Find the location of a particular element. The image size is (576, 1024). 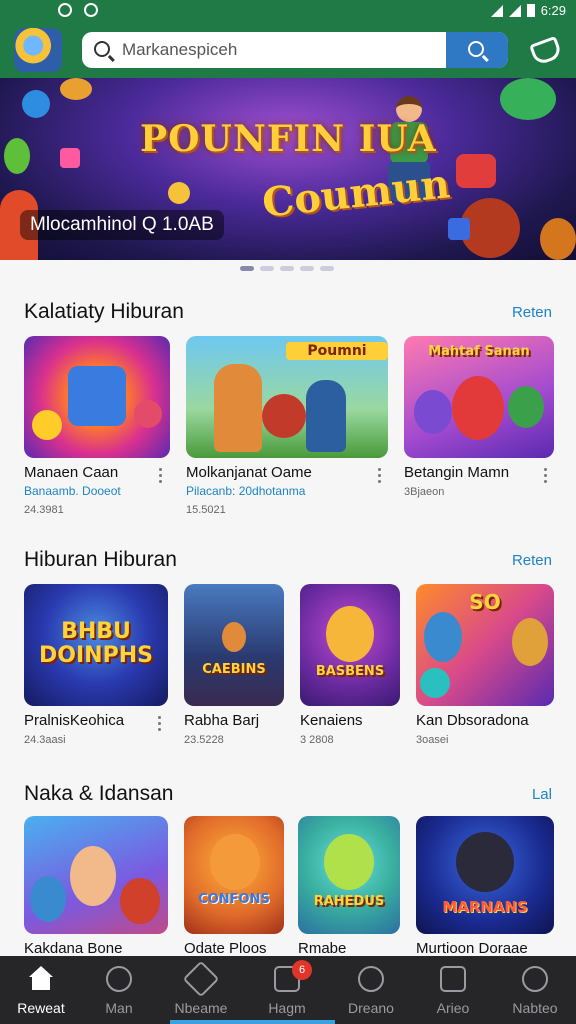

game-card: SO Kan Dbsoradona 3oasei is located at coordinates (486, 669).